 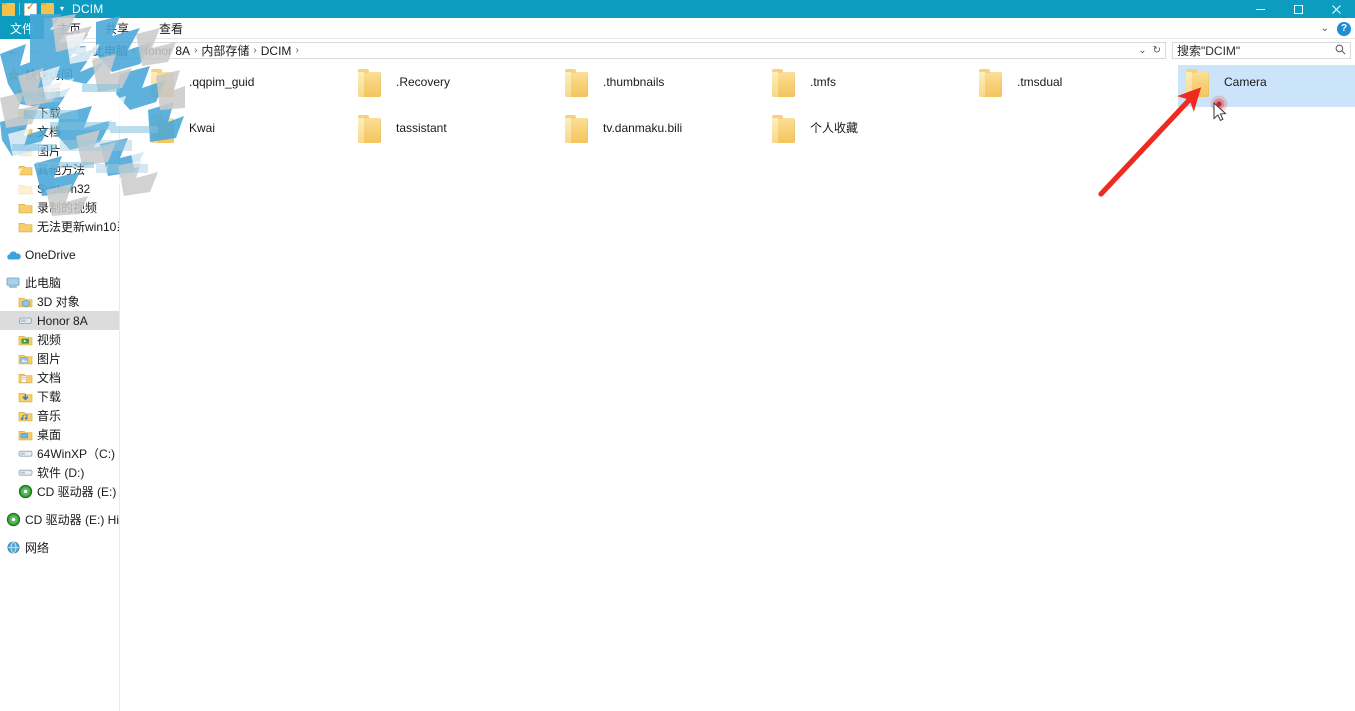 I want to click on videos-icon, so click(x=25, y=339).